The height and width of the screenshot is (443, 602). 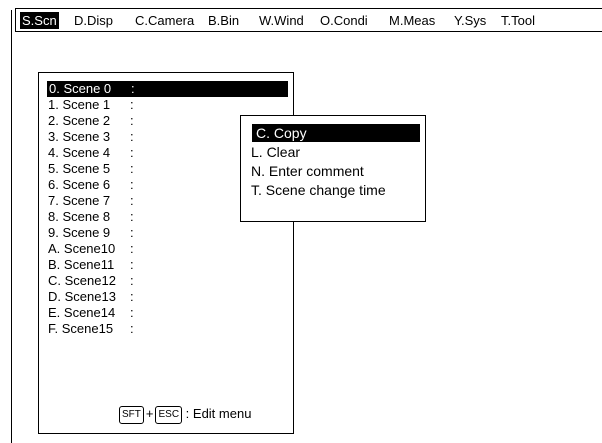 I want to click on scene-row: B. Scene11:, so click(x=90, y=265).